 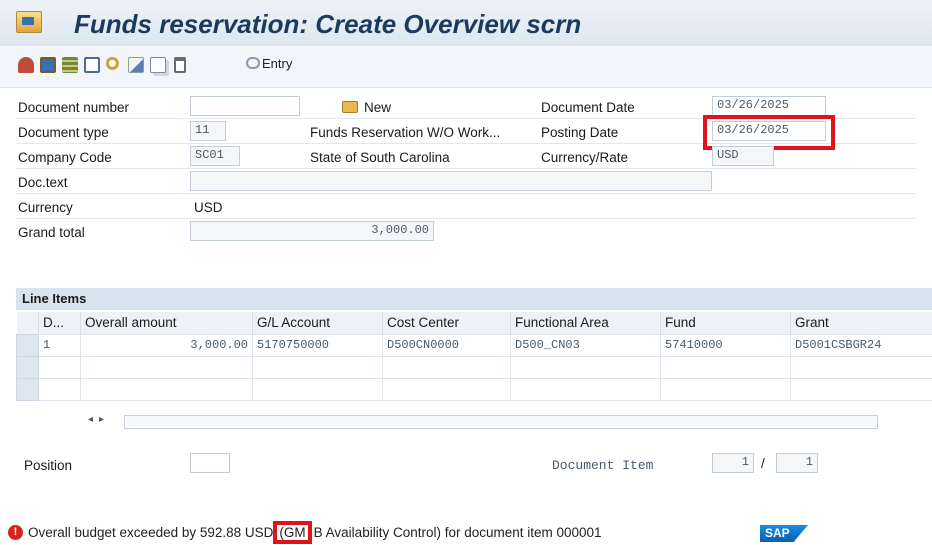 I want to click on currency-rate-label: Currency/Rate, so click(x=585, y=157).